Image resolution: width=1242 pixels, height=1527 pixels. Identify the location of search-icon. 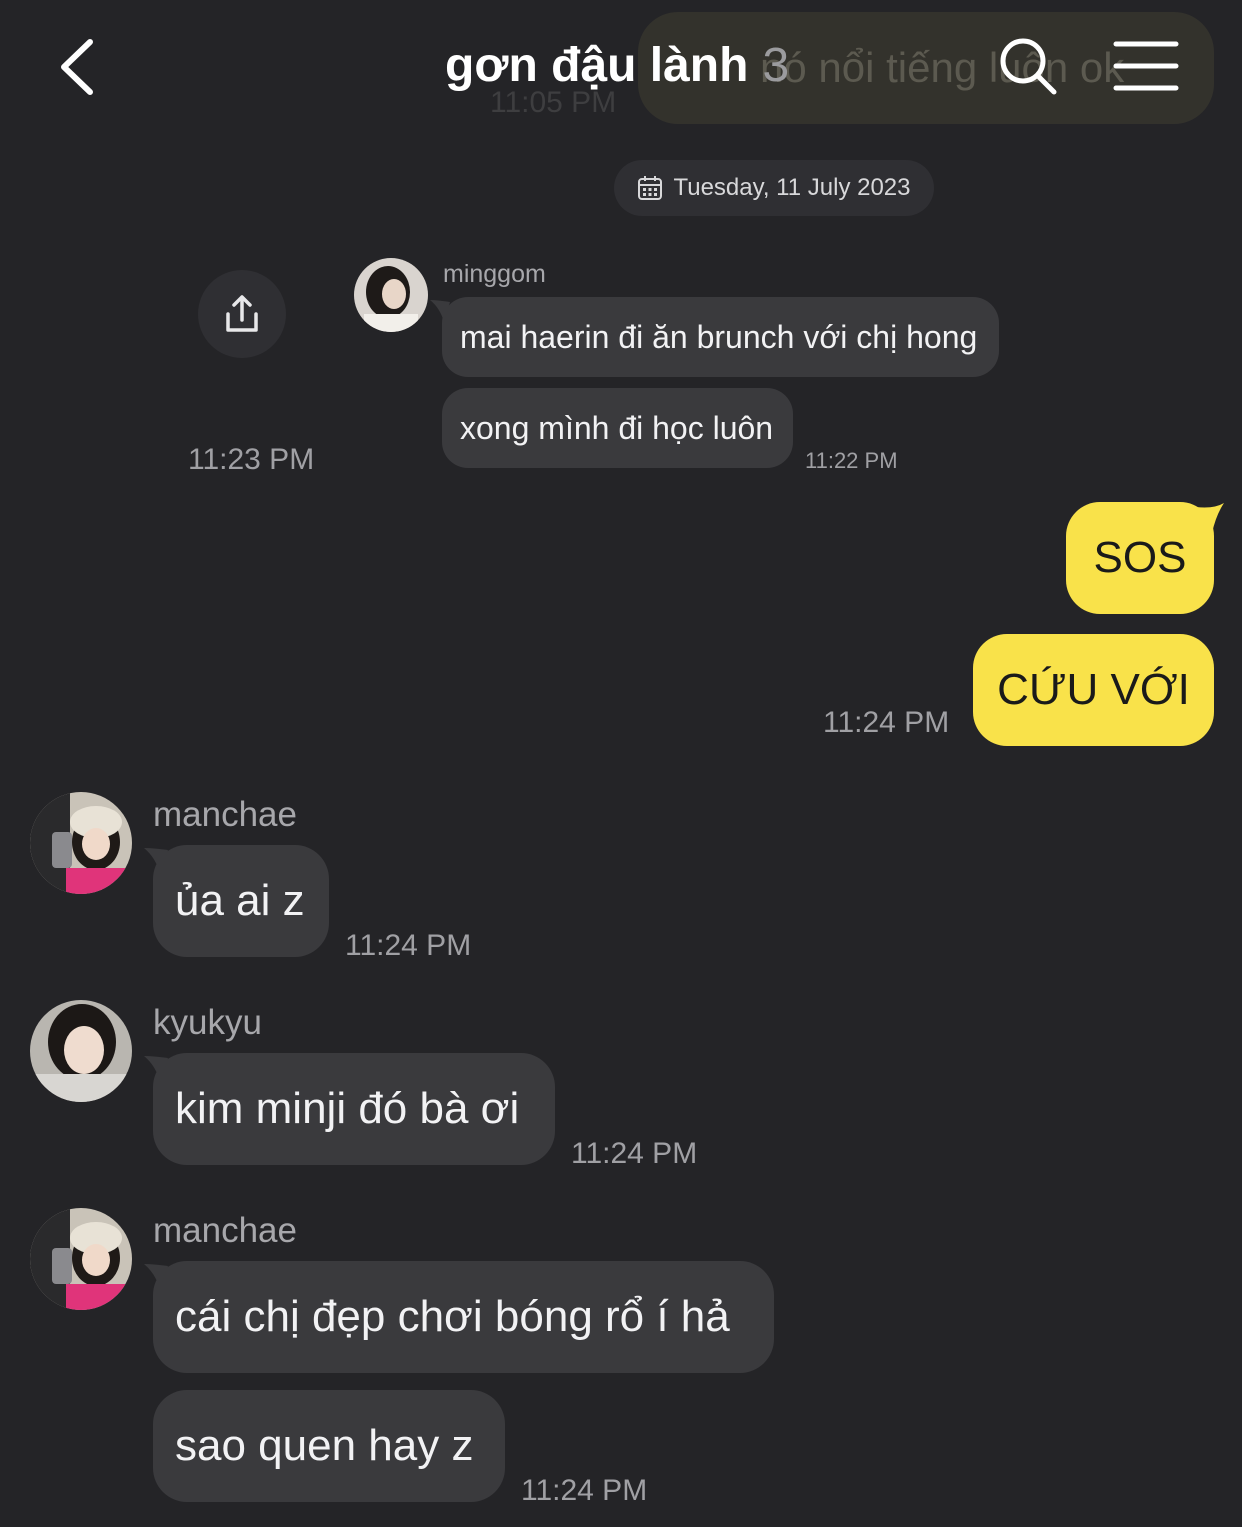
(1028, 66).